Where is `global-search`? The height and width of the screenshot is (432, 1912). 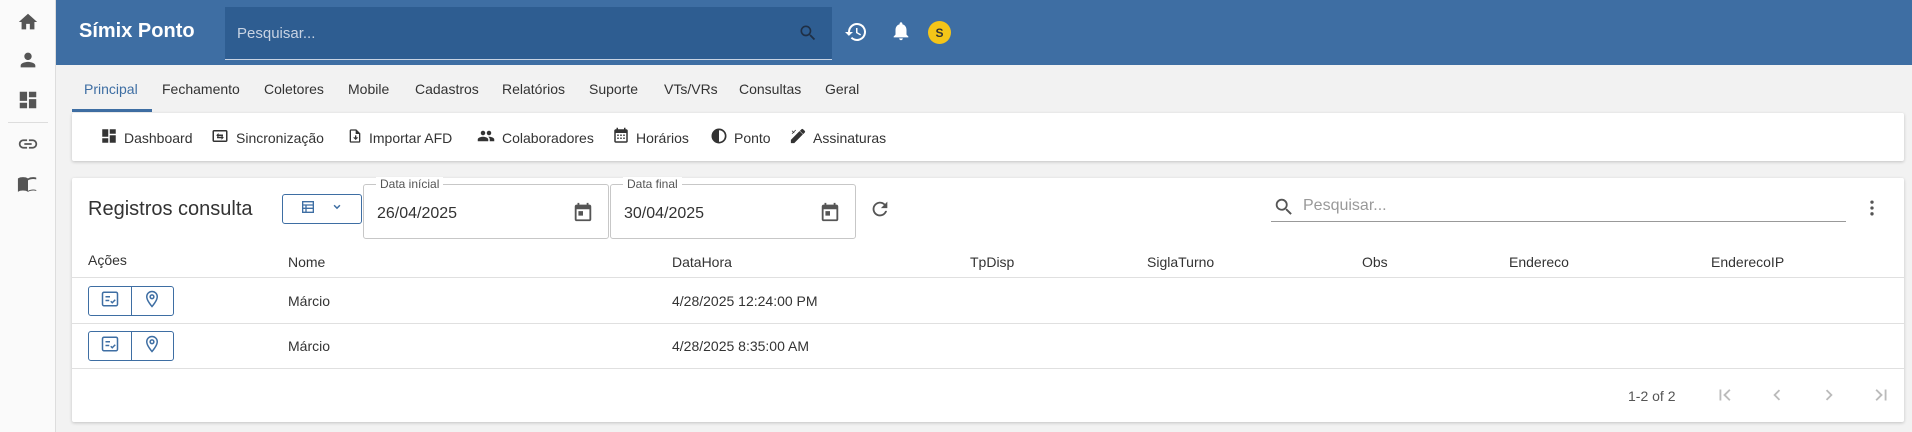
global-search is located at coordinates (528, 33).